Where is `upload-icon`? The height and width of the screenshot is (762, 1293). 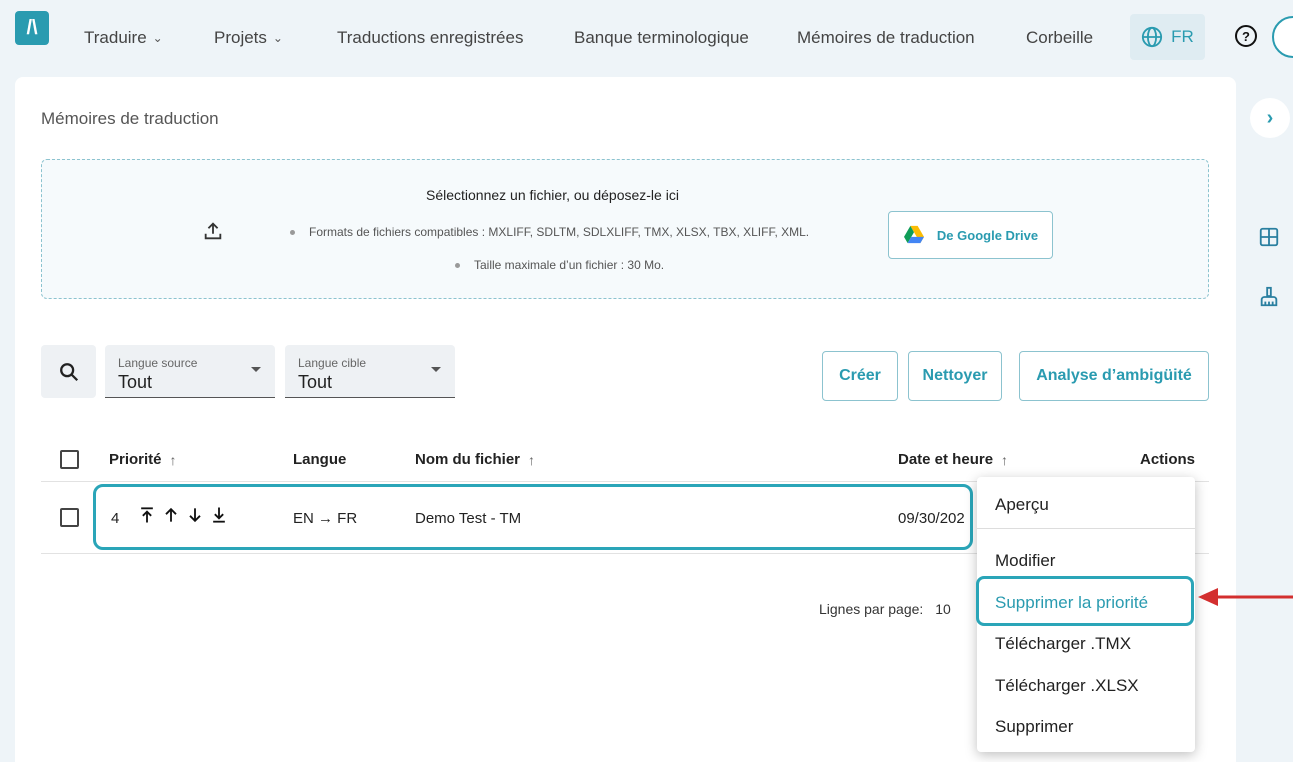
upload-icon is located at coordinates (213, 231).